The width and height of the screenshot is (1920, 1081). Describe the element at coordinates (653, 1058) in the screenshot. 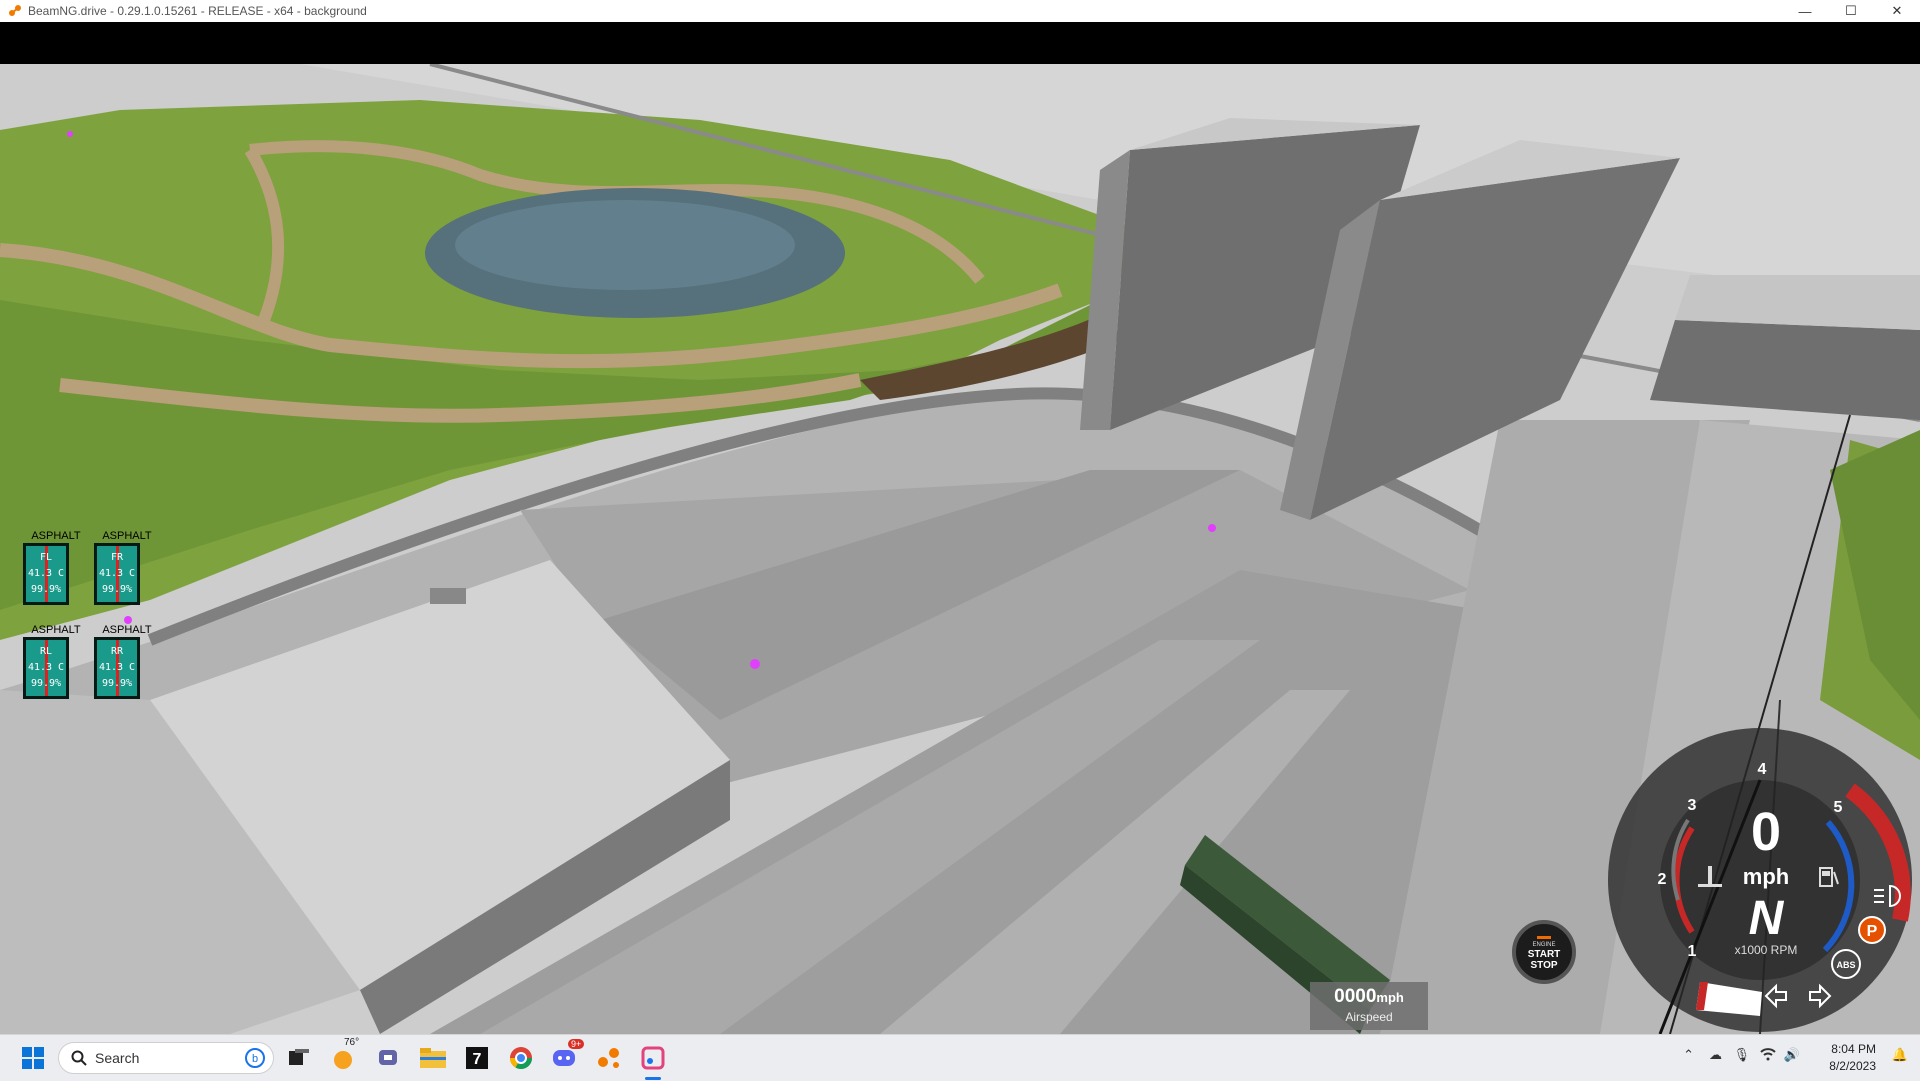

I see `snipping-tool-icon` at that location.